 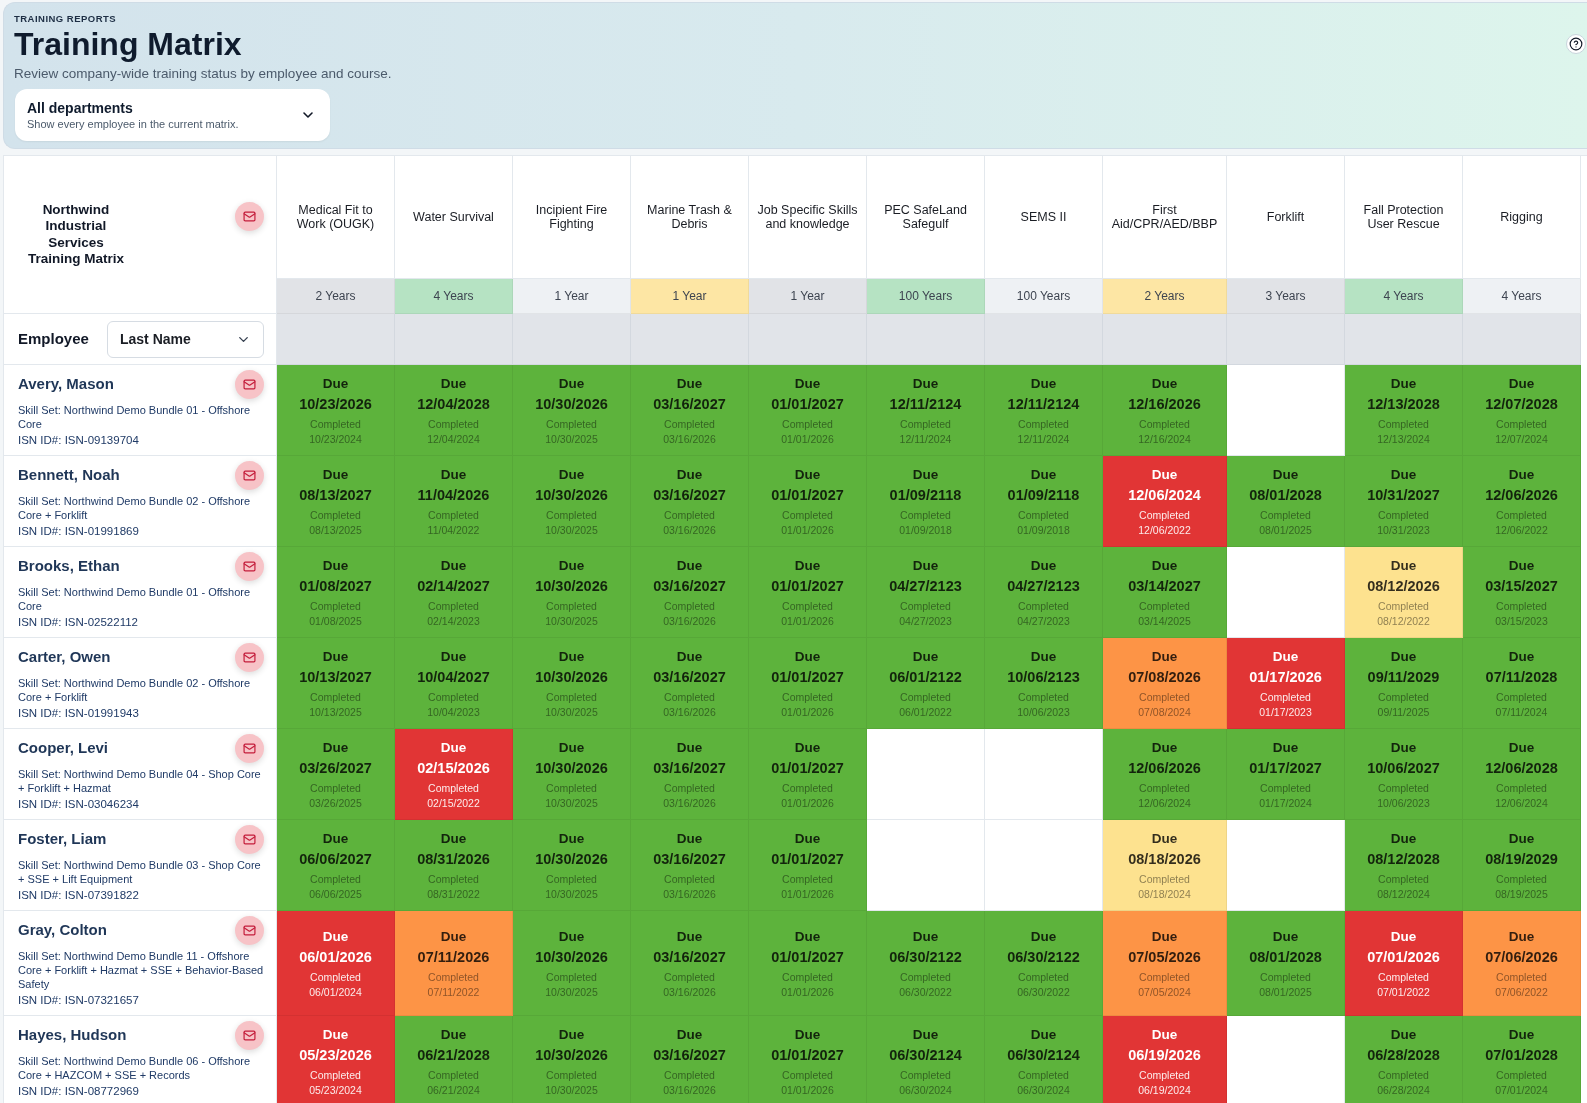 I want to click on completed-date: 07/11/2024, so click(x=1521, y=711).